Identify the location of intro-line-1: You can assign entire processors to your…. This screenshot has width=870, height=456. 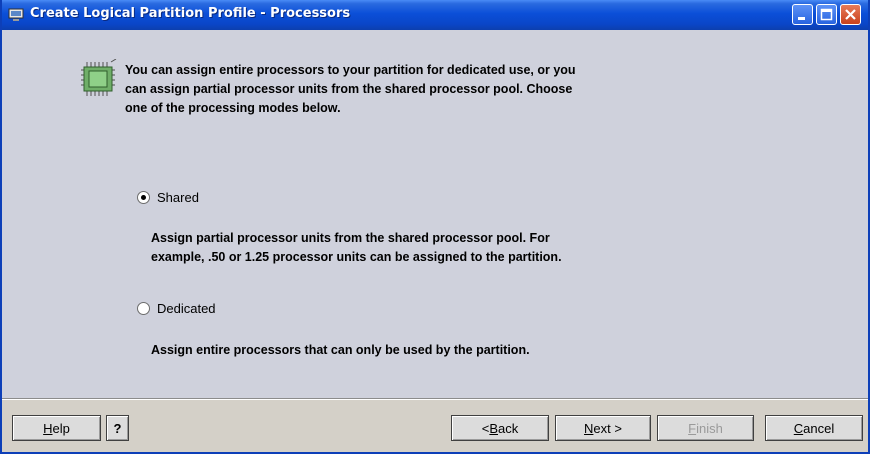
(350, 70).